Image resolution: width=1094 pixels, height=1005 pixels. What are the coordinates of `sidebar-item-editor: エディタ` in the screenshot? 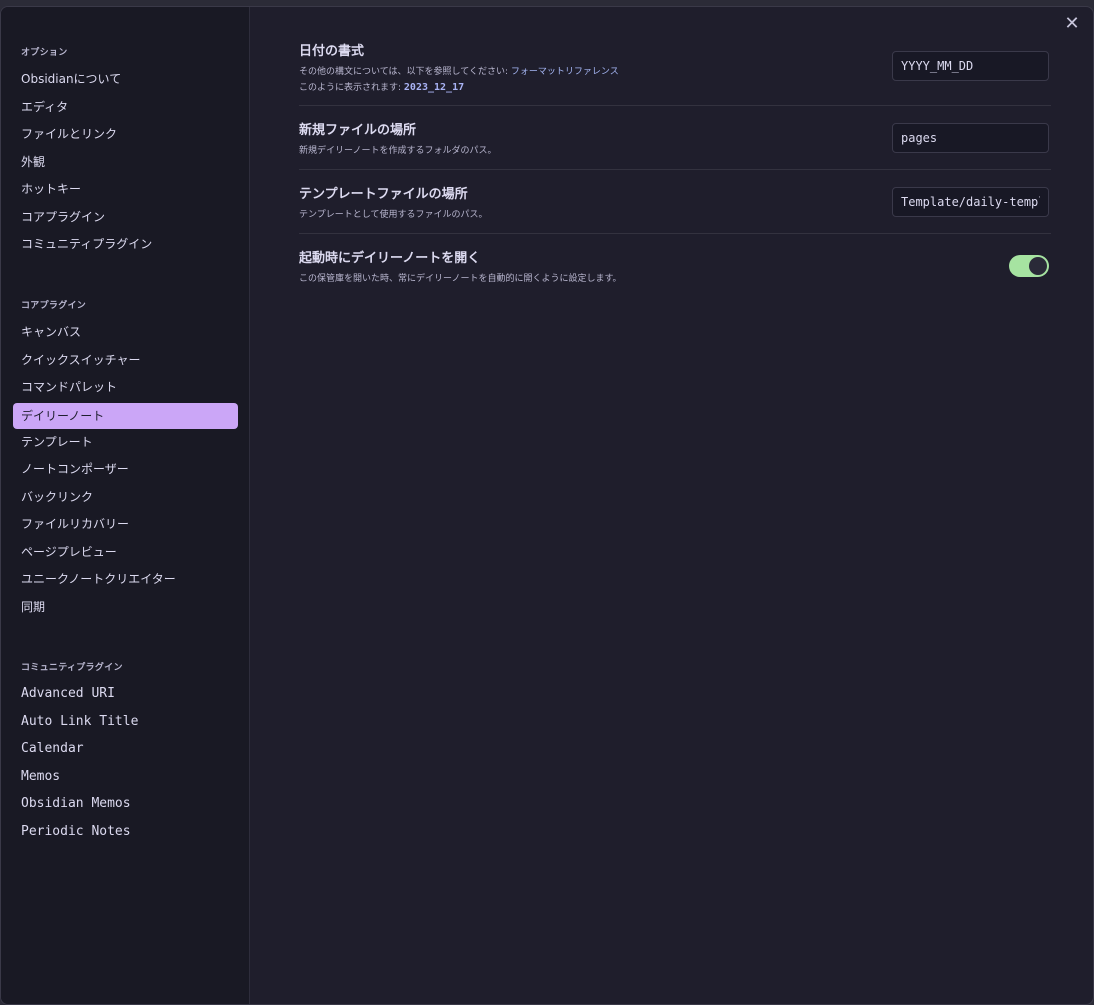 It's located at (125, 107).